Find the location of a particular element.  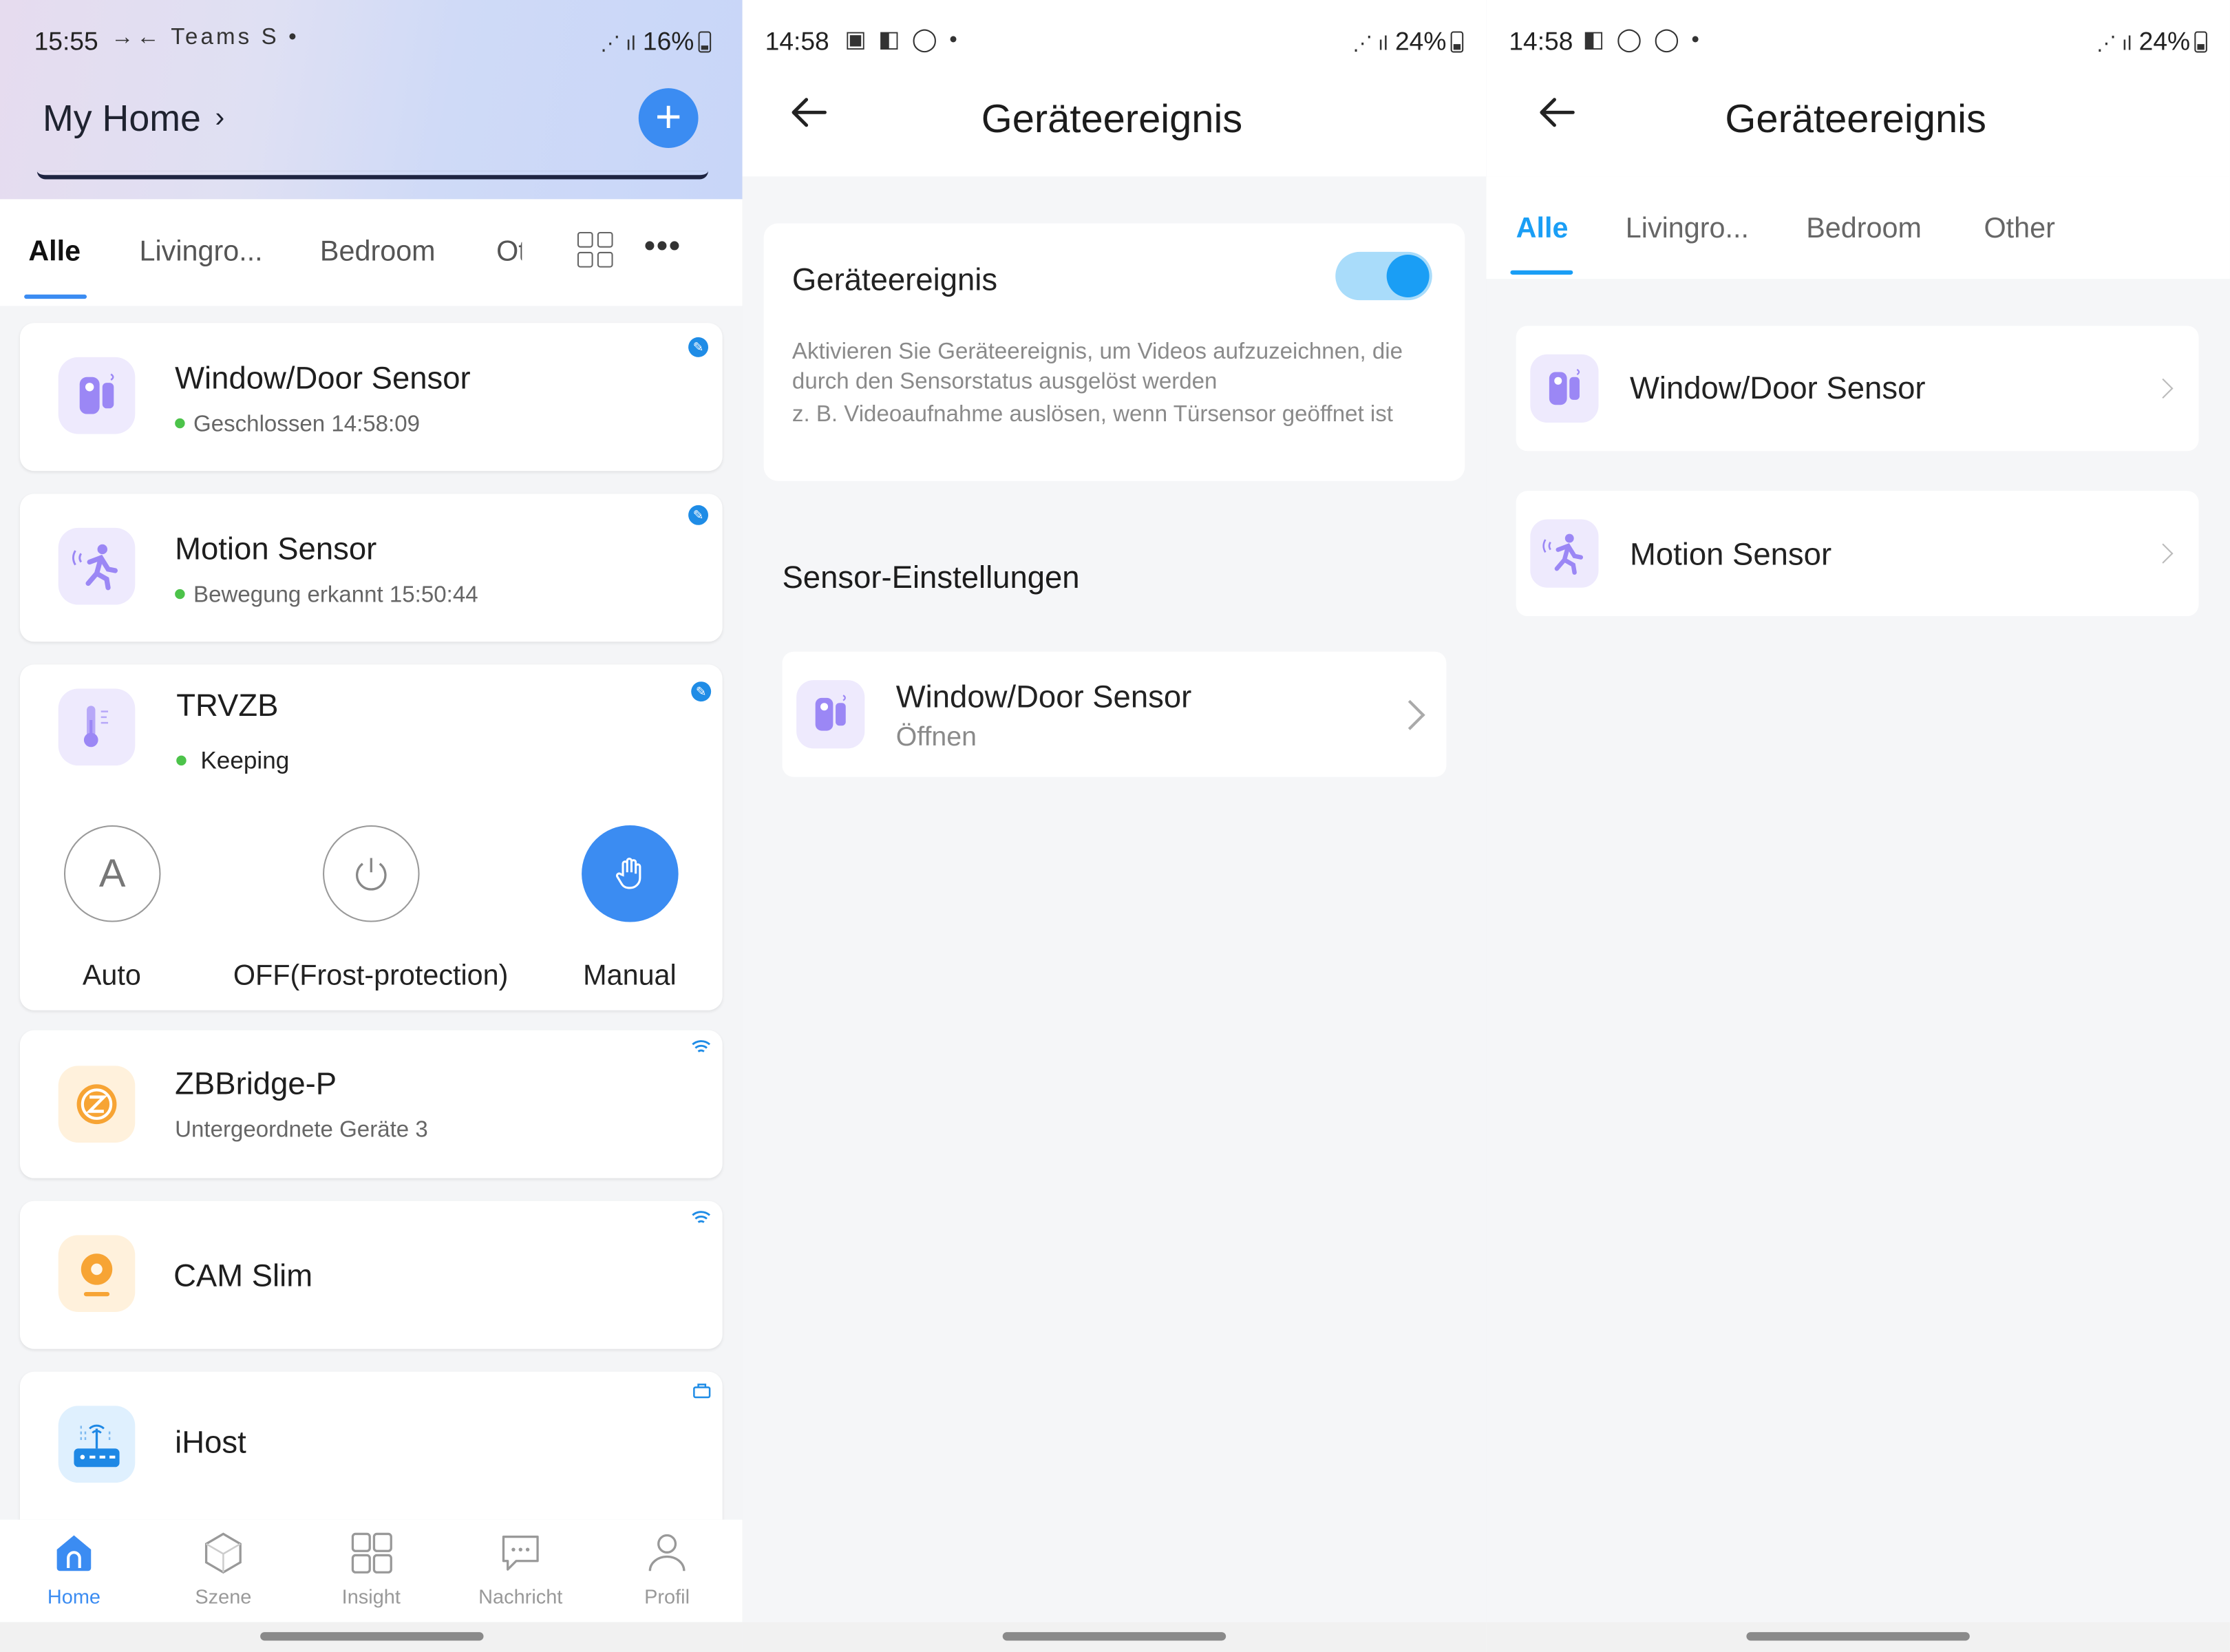

nav-label: Profil is located at coordinates (667, 1596).